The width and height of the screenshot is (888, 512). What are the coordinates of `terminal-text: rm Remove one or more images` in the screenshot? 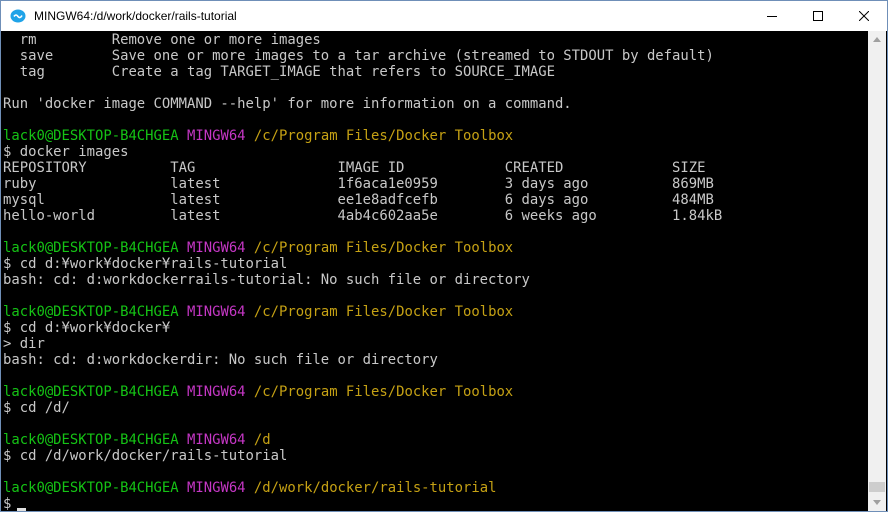 It's located at (162, 40).